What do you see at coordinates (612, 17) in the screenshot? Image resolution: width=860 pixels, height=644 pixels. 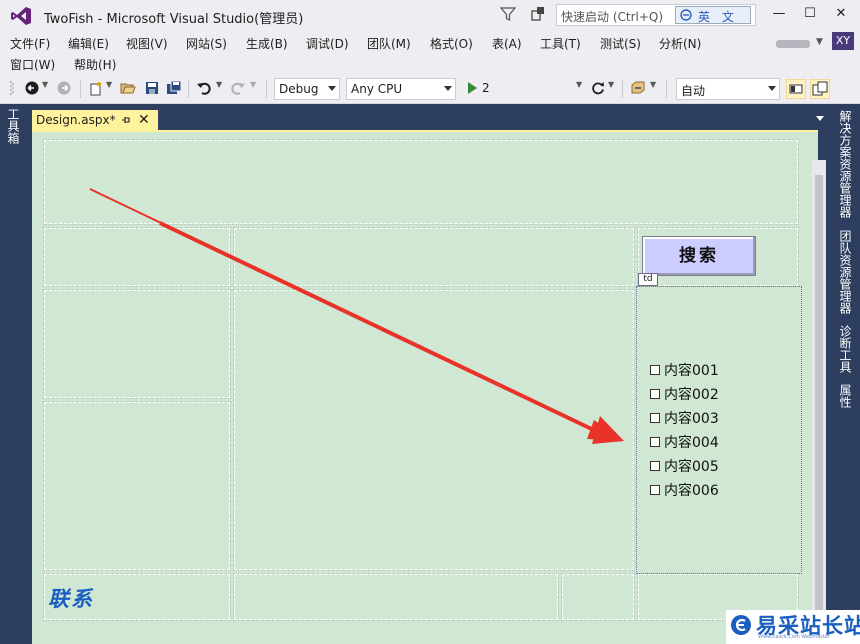 I see `quick-launch-placeholder: 快速启动 (Ctrl+Q)` at bounding box center [612, 17].